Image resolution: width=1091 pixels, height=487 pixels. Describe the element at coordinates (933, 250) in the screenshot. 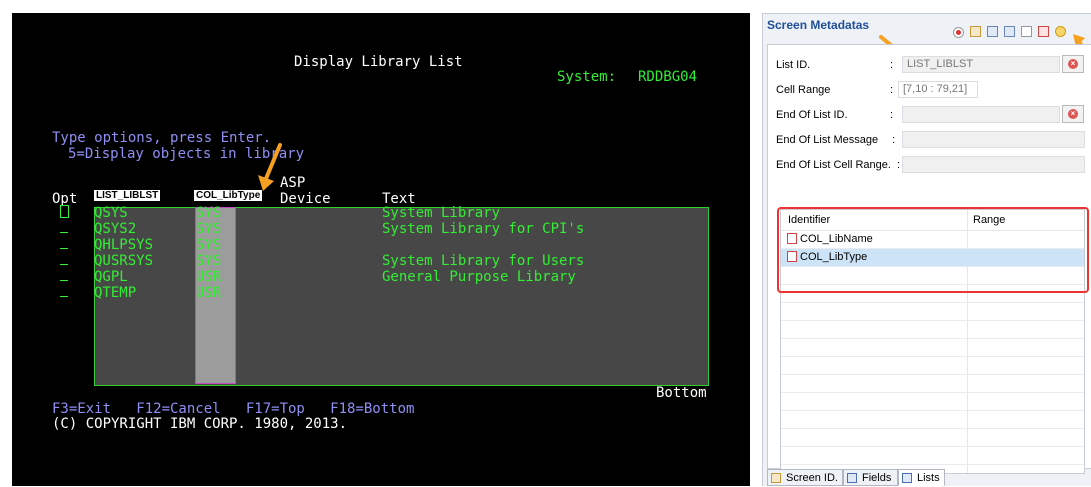

I see `annotation-highlight-box` at that location.